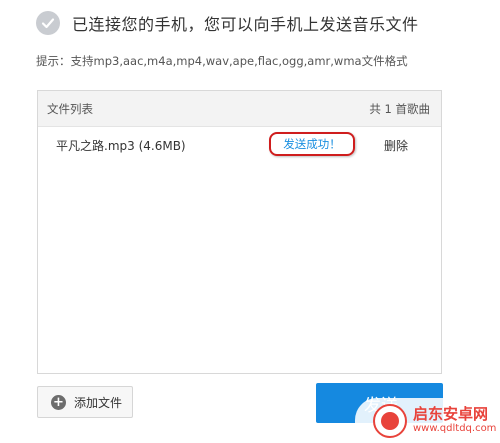 The height and width of the screenshot is (443, 500). I want to click on add-file-button: + 添加文件, so click(85, 402).